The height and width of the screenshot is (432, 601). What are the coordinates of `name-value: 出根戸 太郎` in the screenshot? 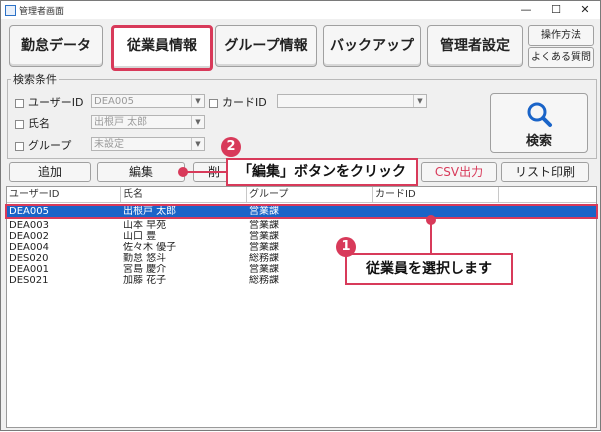 It's located at (121, 122).